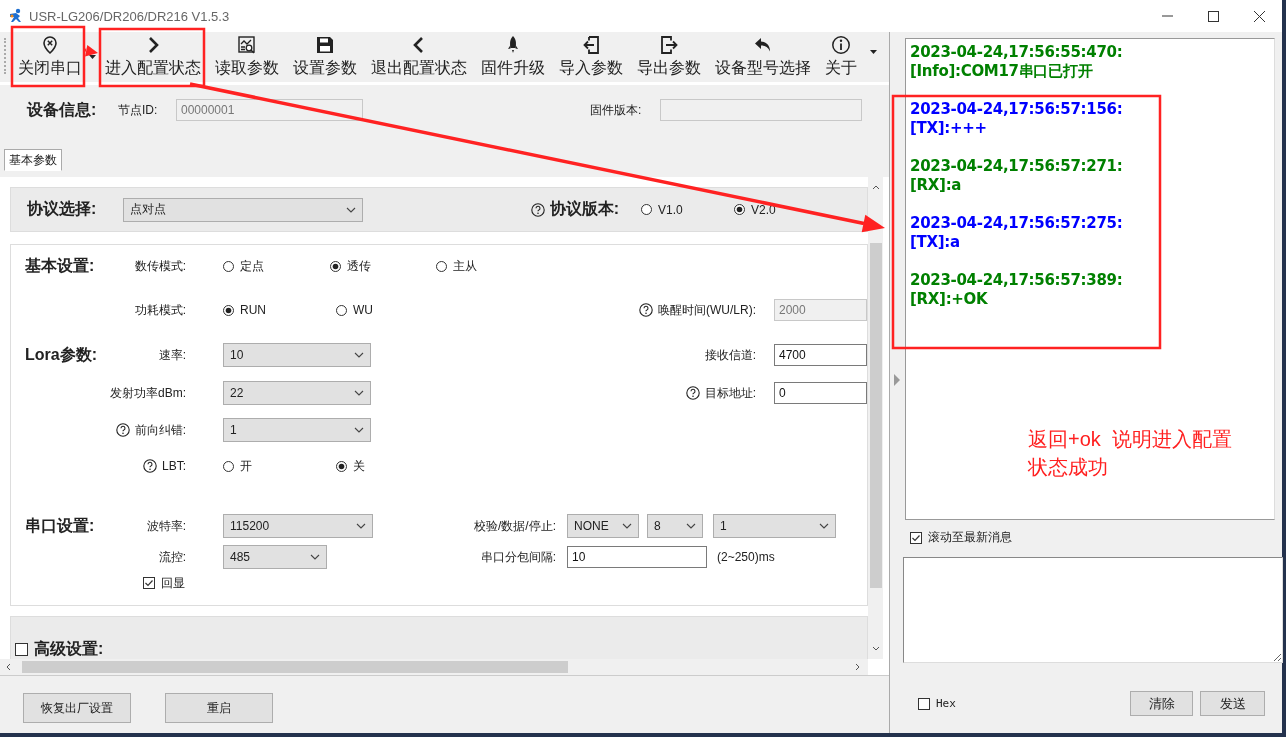  What do you see at coordinates (50, 57) in the screenshot?
I see `toolbar-button: 关闭串口` at bounding box center [50, 57].